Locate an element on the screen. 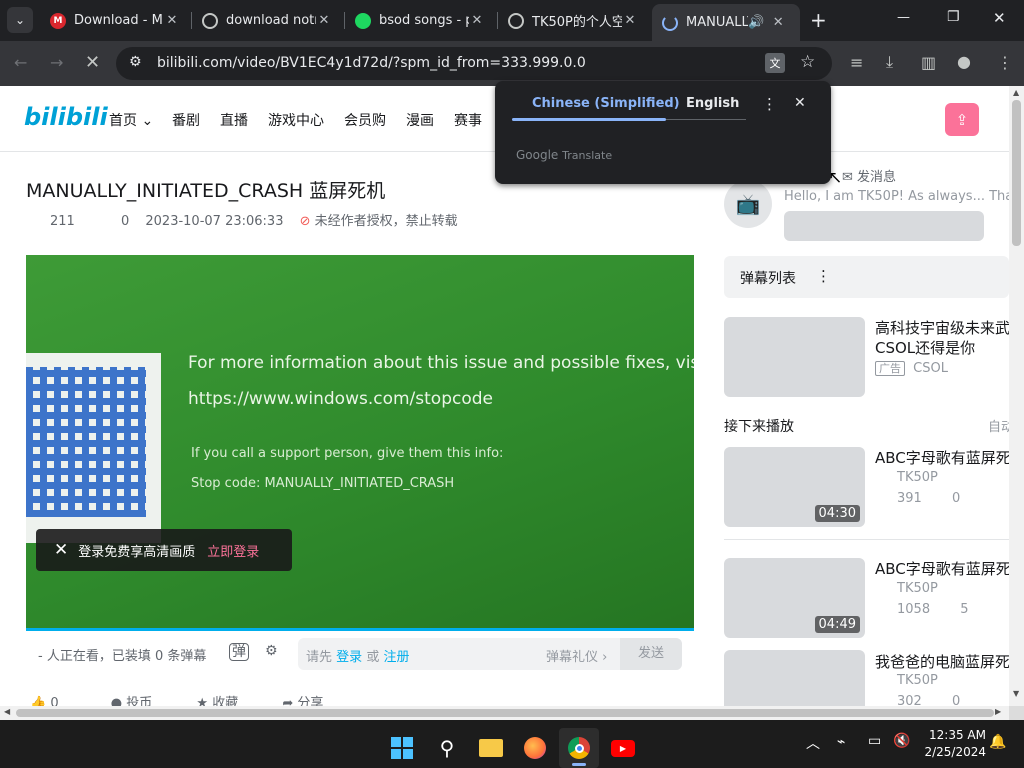 This screenshot has height=768, width=1024. bookmark-star-icon: ☆ is located at coordinates (807, 62).